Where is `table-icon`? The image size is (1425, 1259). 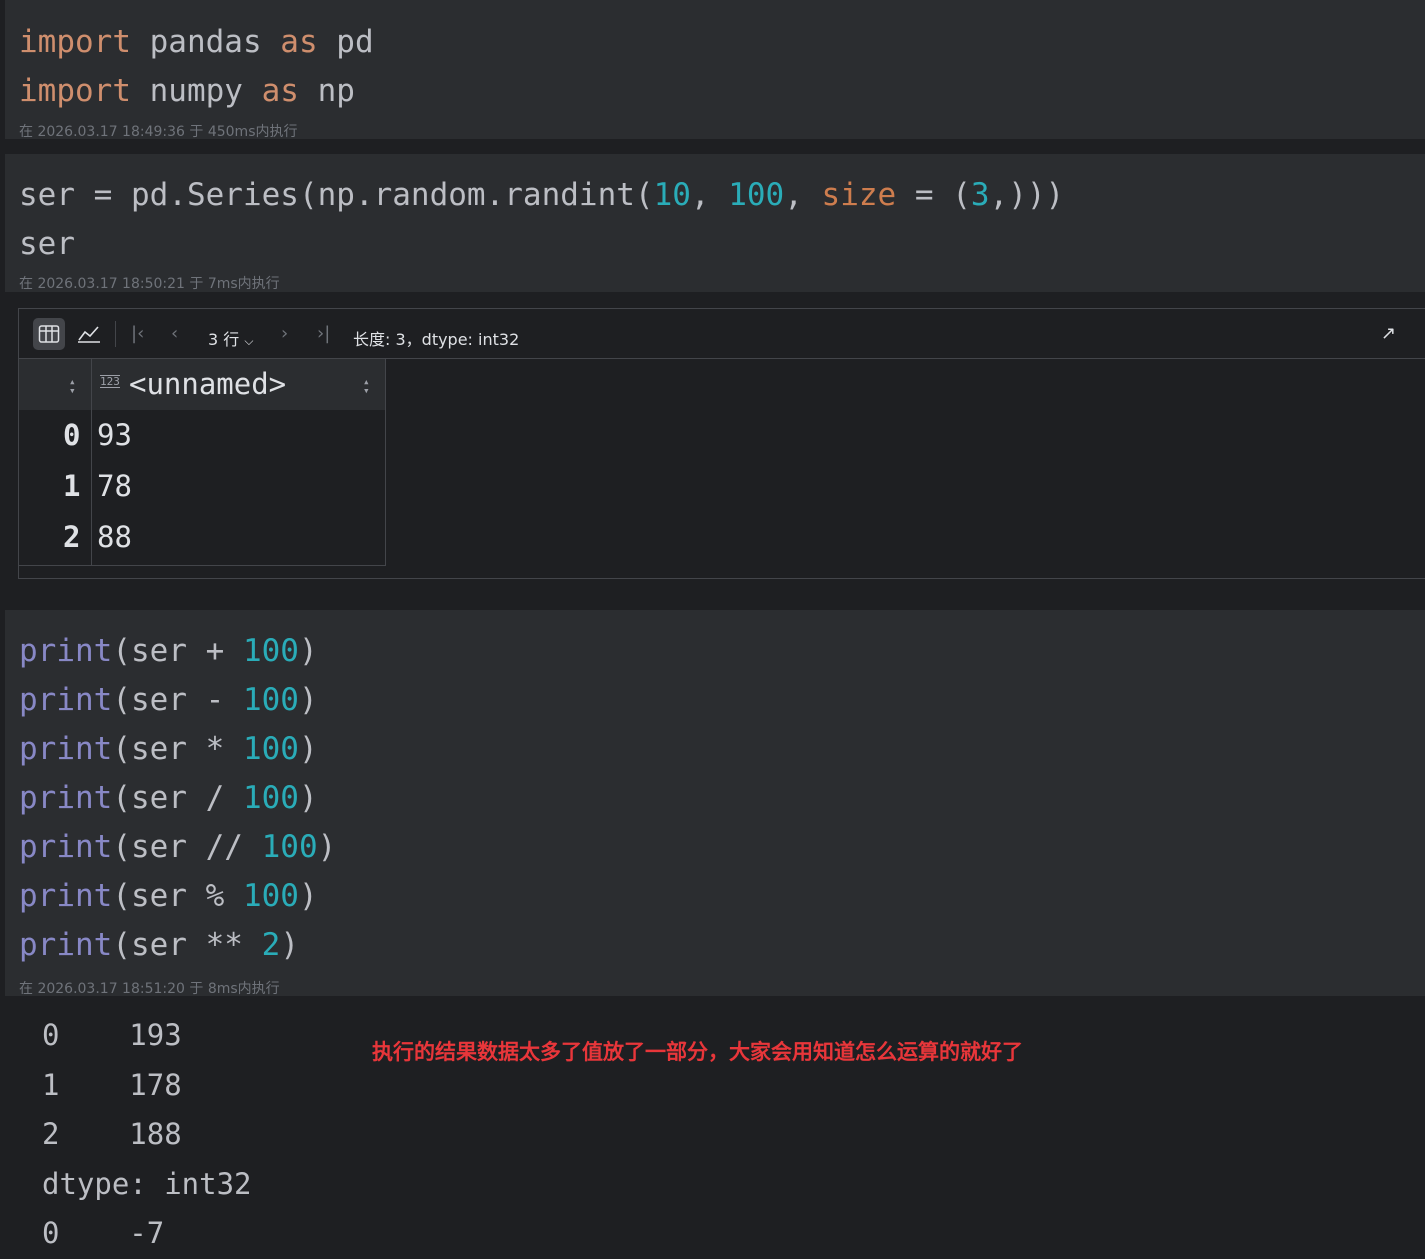 table-icon is located at coordinates (49, 334).